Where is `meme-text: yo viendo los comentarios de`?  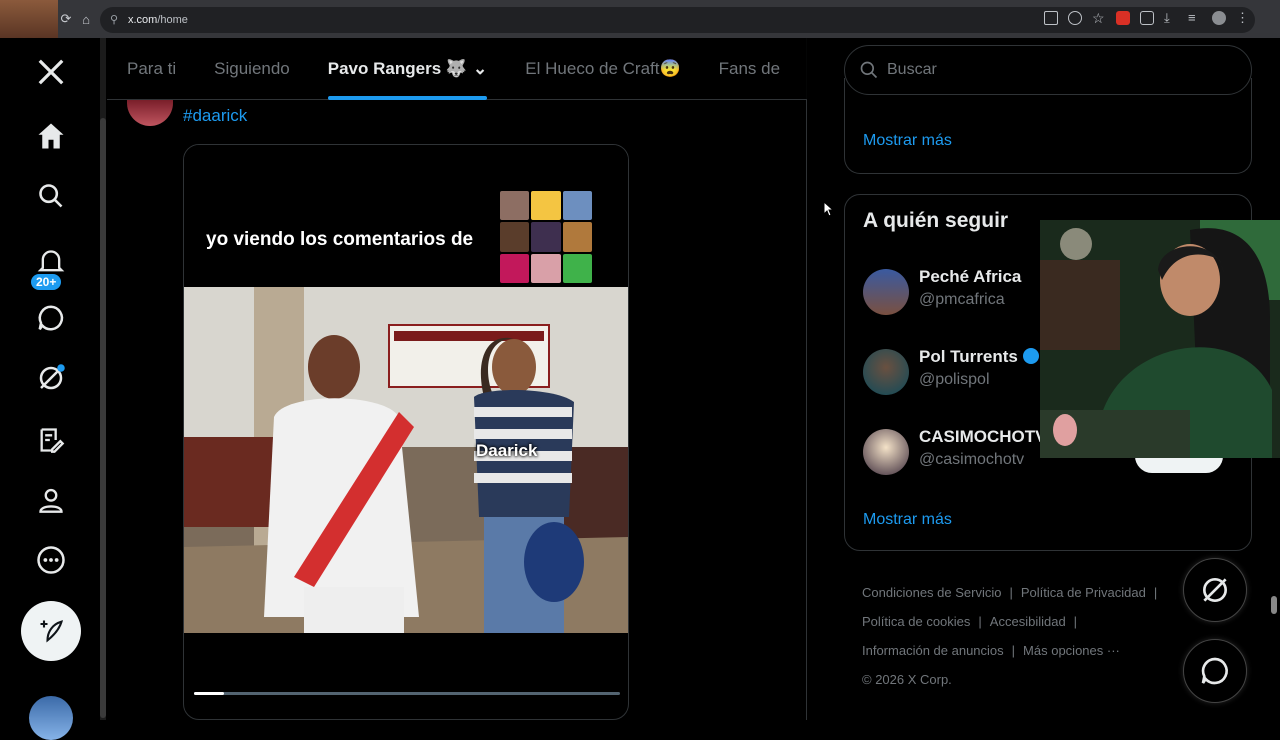 meme-text: yo viendo los comentarios de is located at coordinates (340, 239).